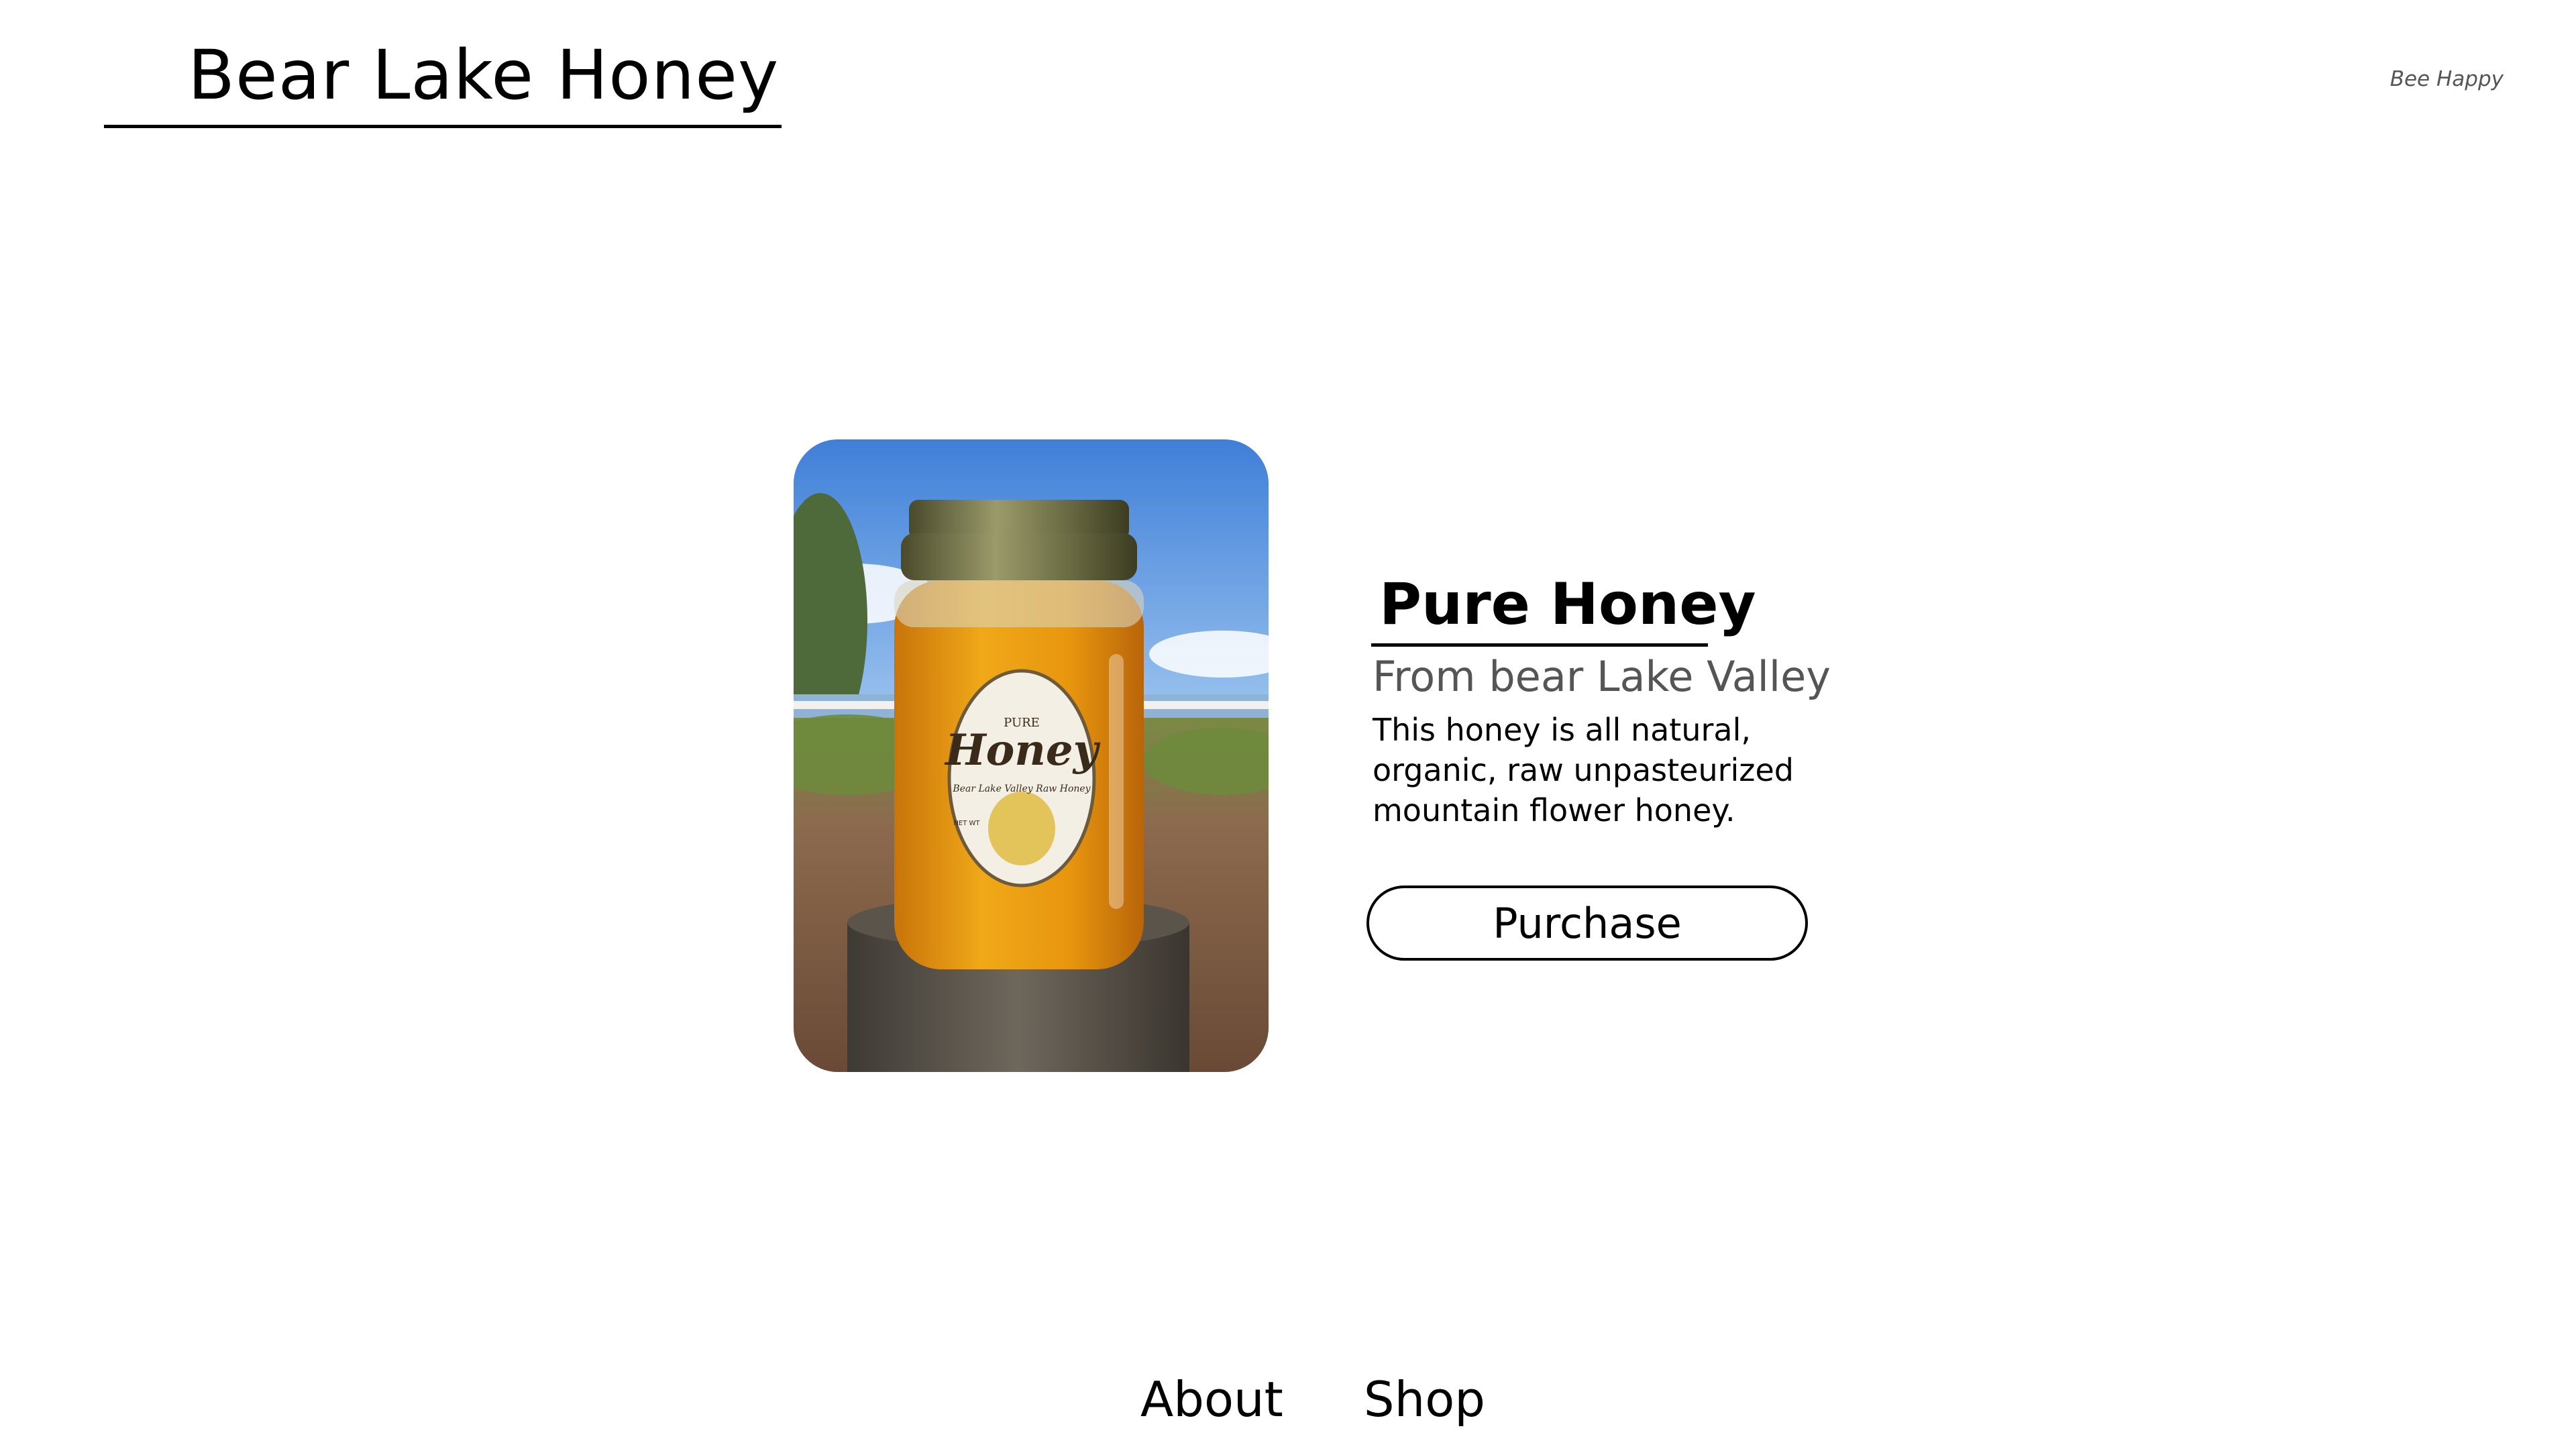 The image size is (2576, 1449). What do you see at coordinates (483, 76) in the screenshot?
I see `site-title: Bear Lake Honey` at bounding box center [483, 76].